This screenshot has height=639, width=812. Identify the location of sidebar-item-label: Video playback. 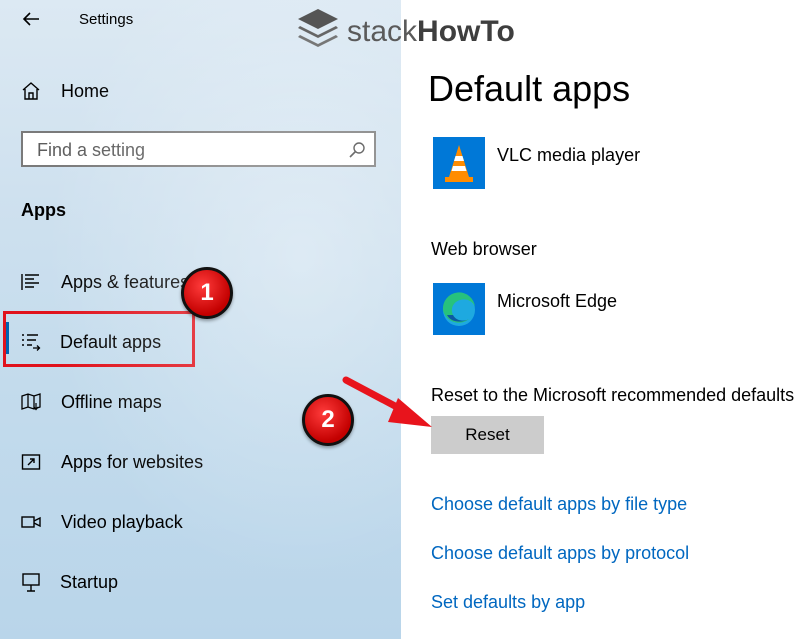
(122, 522).